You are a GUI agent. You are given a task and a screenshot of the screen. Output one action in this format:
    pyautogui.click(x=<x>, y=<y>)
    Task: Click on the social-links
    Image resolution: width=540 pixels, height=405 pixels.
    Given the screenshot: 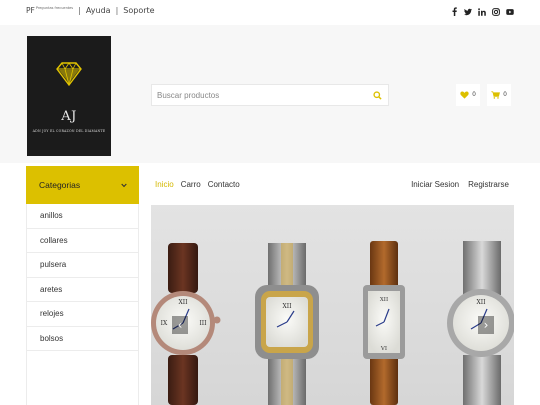 What is the action you would take?
    pyautogui.click(x=482, y=11)
    